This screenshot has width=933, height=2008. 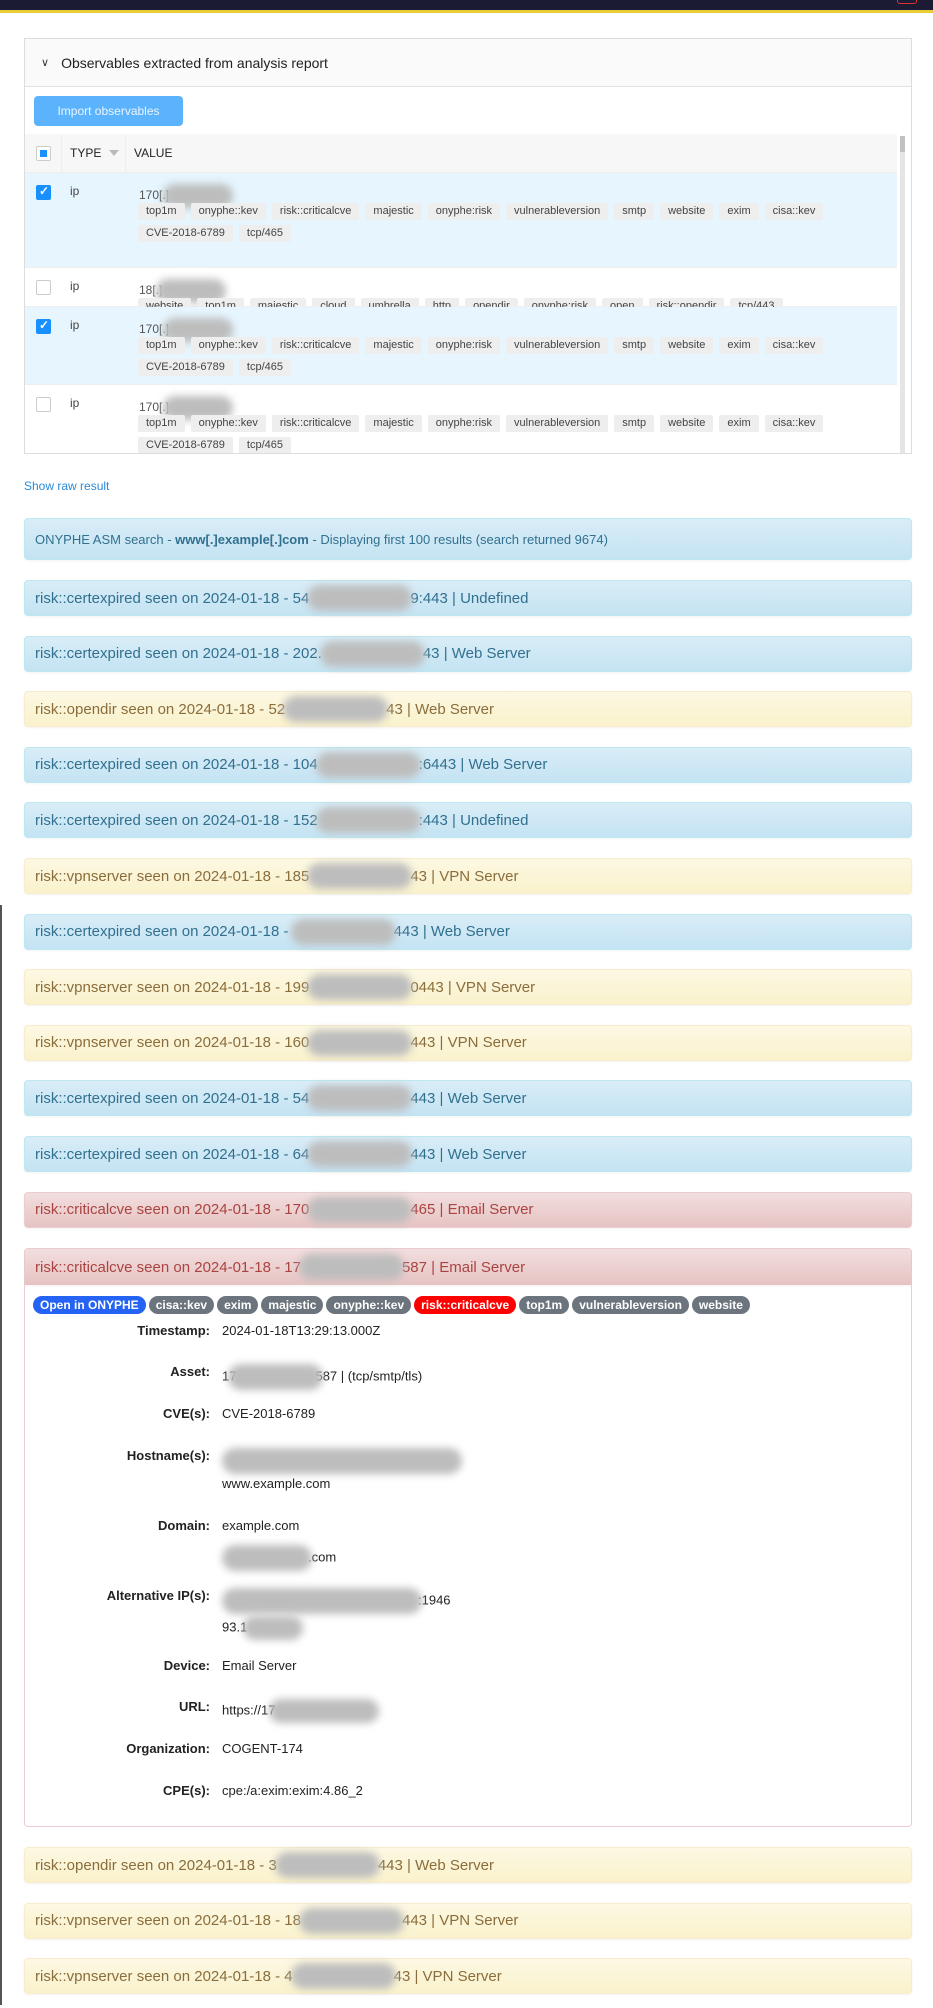 What do you see at coordinates (186, 1413) in the screenshot?
I see `label: CVE(s):` at bounding box center [186, 1413].